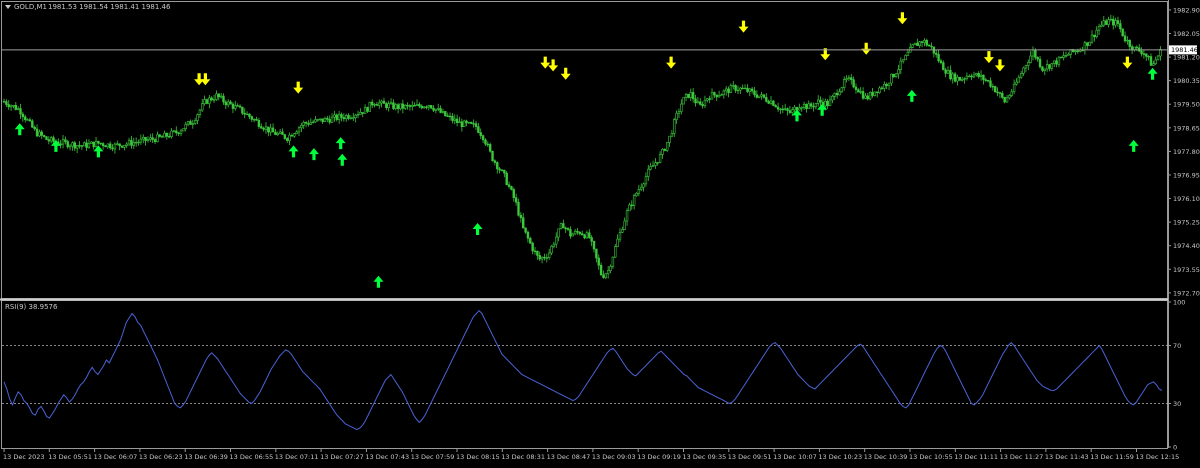 The width and height of the screenshot is (1200, 468). What do you see at coordinates (1179, 303) in the screenshot?
I see `rsi-tick-label: 100` at bounding box center [1179, 303].